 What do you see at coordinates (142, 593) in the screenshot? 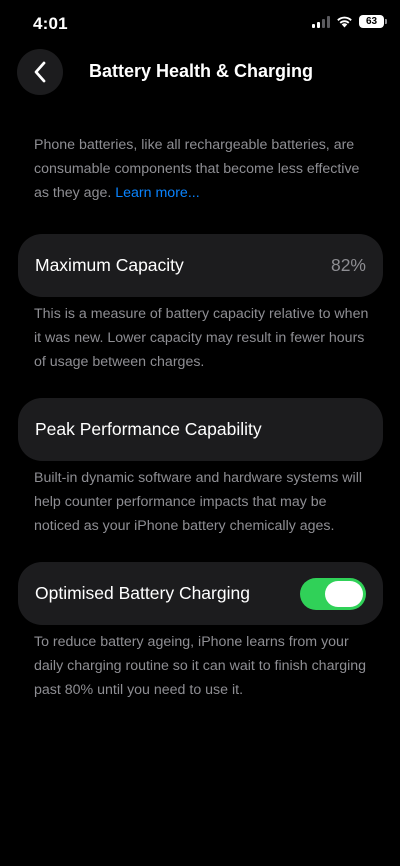
I see `optimised-charging-label: Optimised Battery Charging` at bounding box center [142, 593].